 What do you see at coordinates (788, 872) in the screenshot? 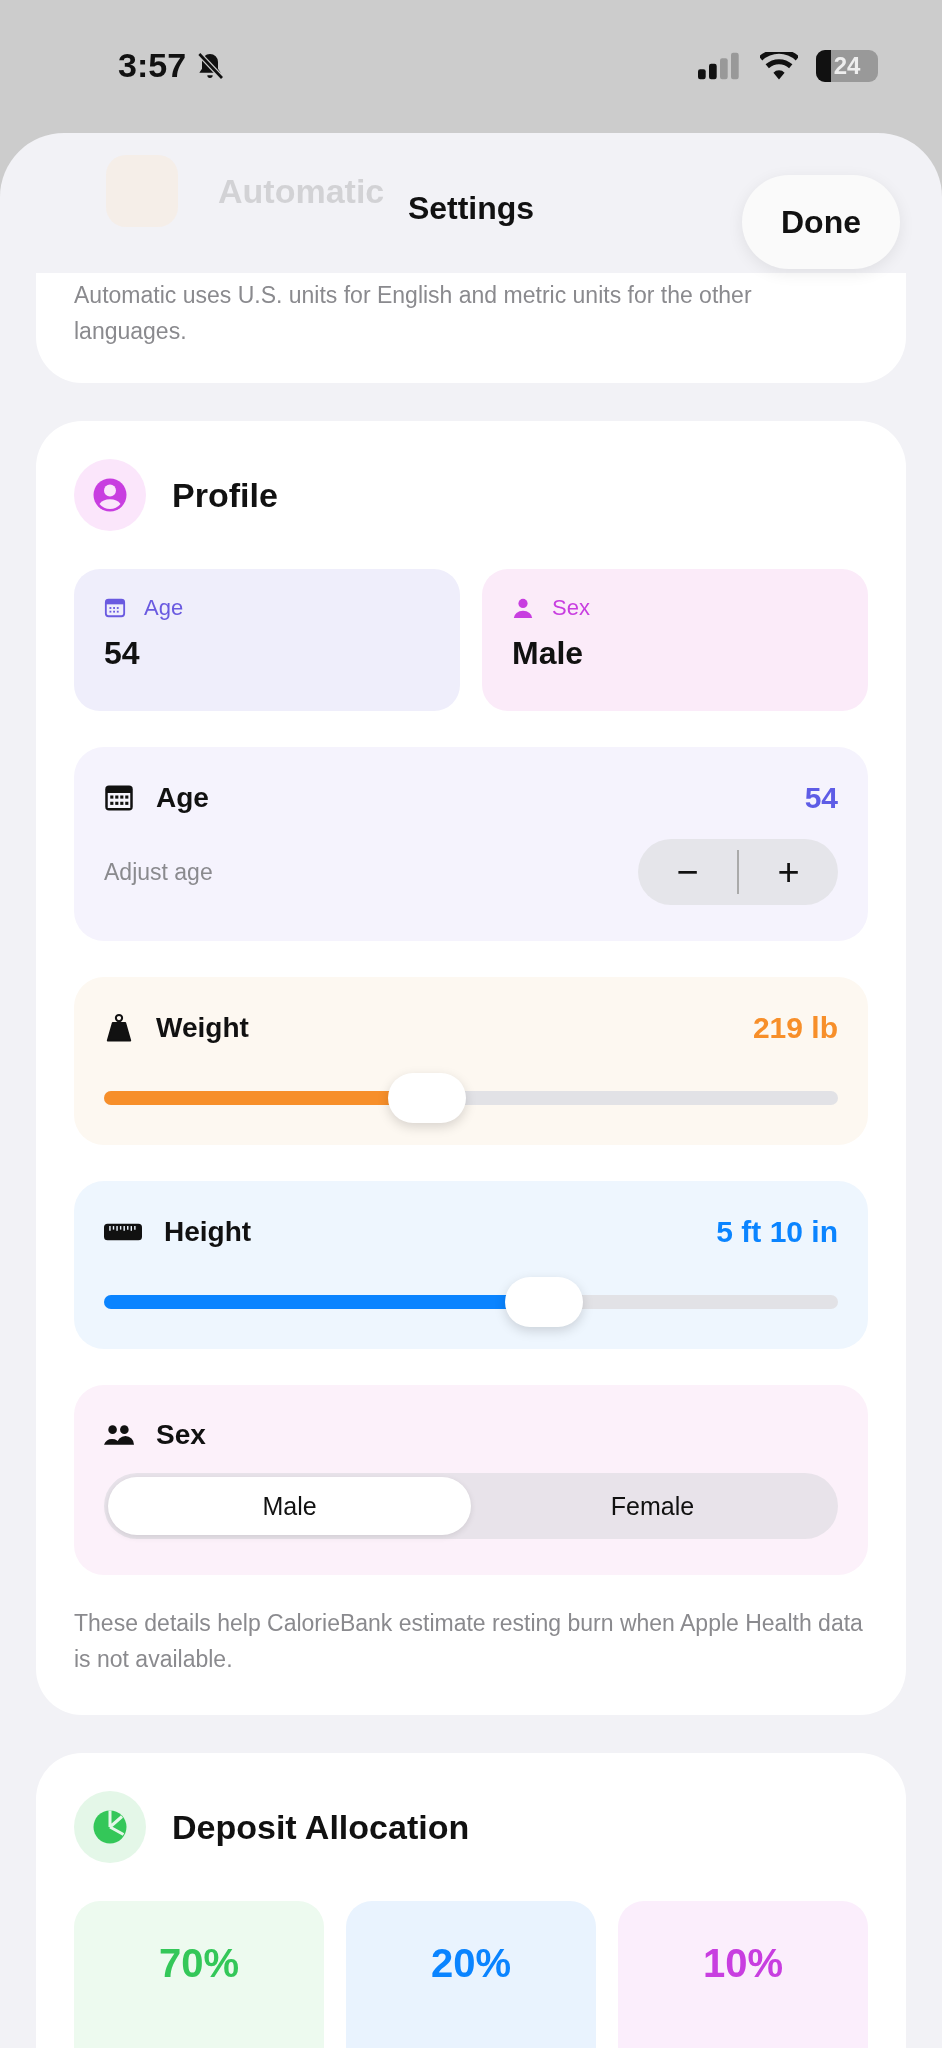
I see `increment-button: +` at bounding box center [788, 872].